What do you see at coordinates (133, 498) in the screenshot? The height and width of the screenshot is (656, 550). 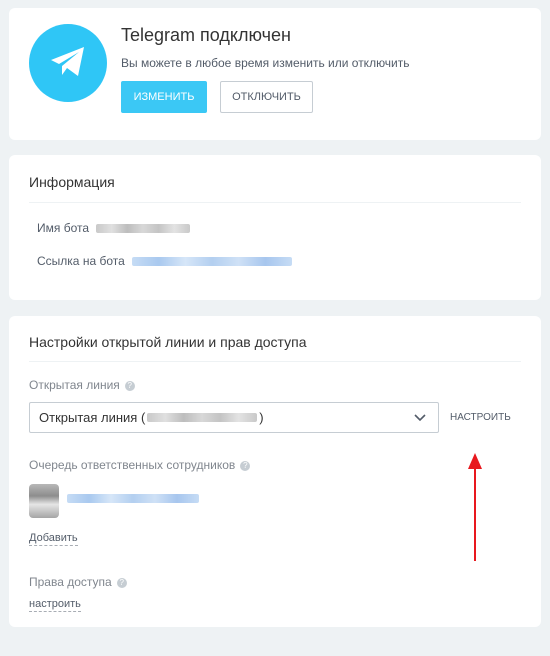 I see `employee-name-redacted` at bounding box center [133, 498].